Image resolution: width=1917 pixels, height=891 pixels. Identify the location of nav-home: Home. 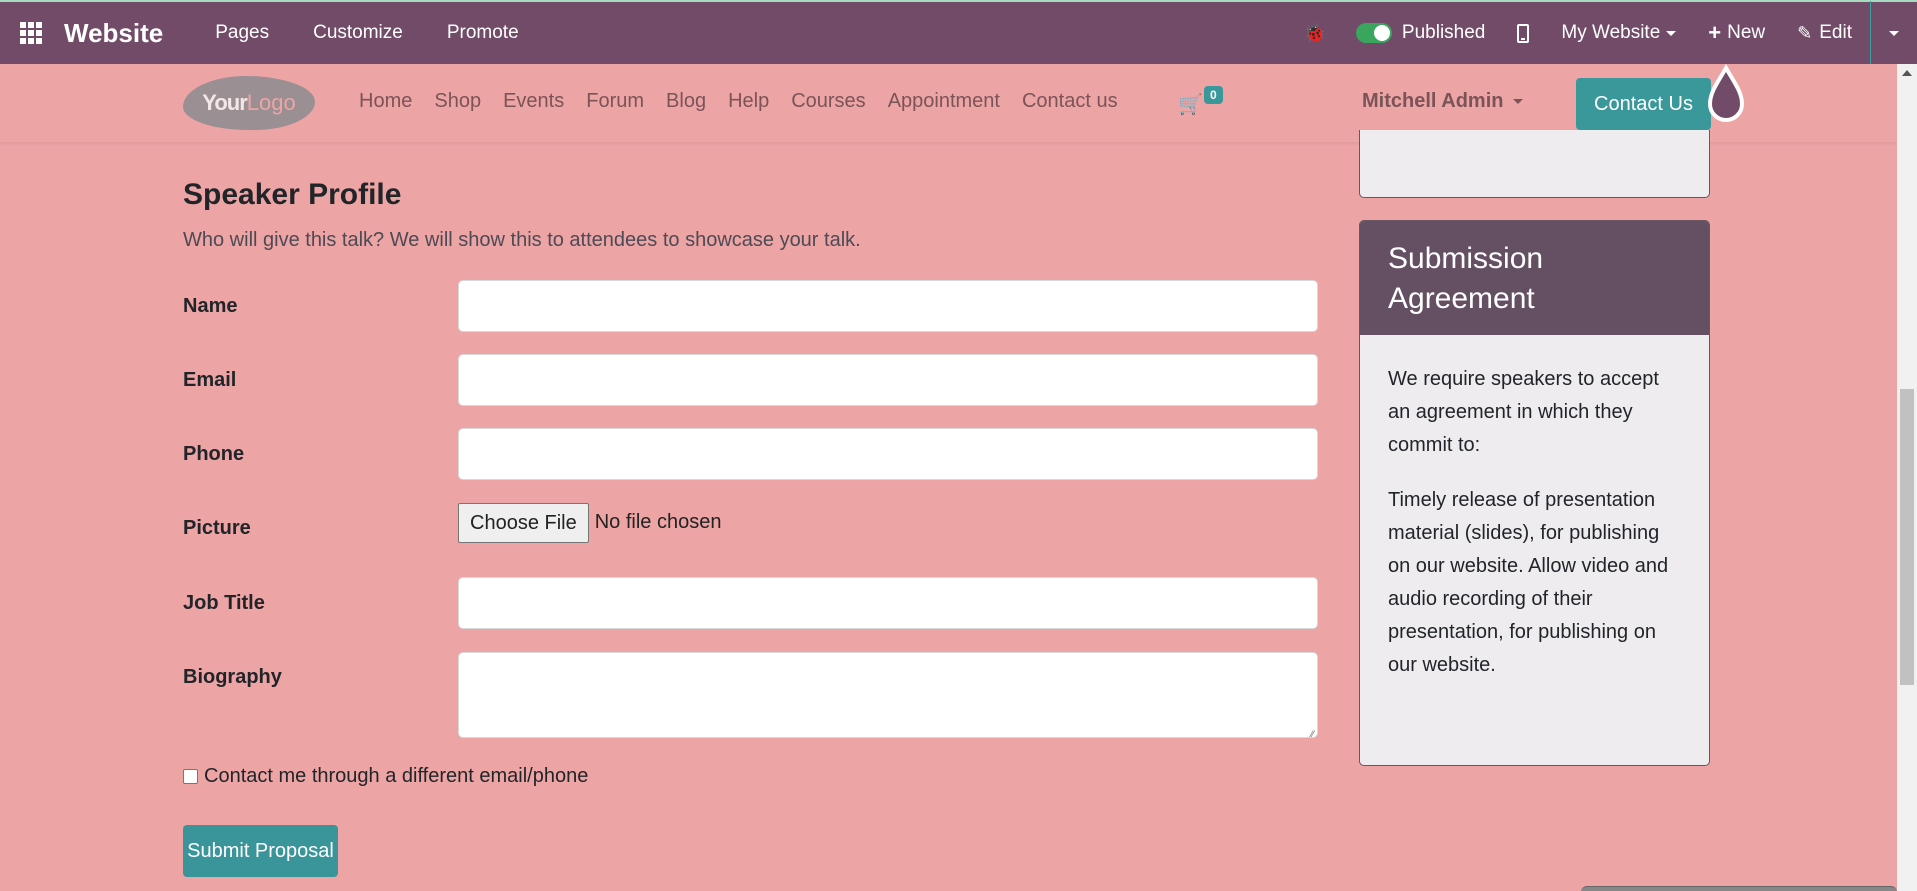
(385, 101).